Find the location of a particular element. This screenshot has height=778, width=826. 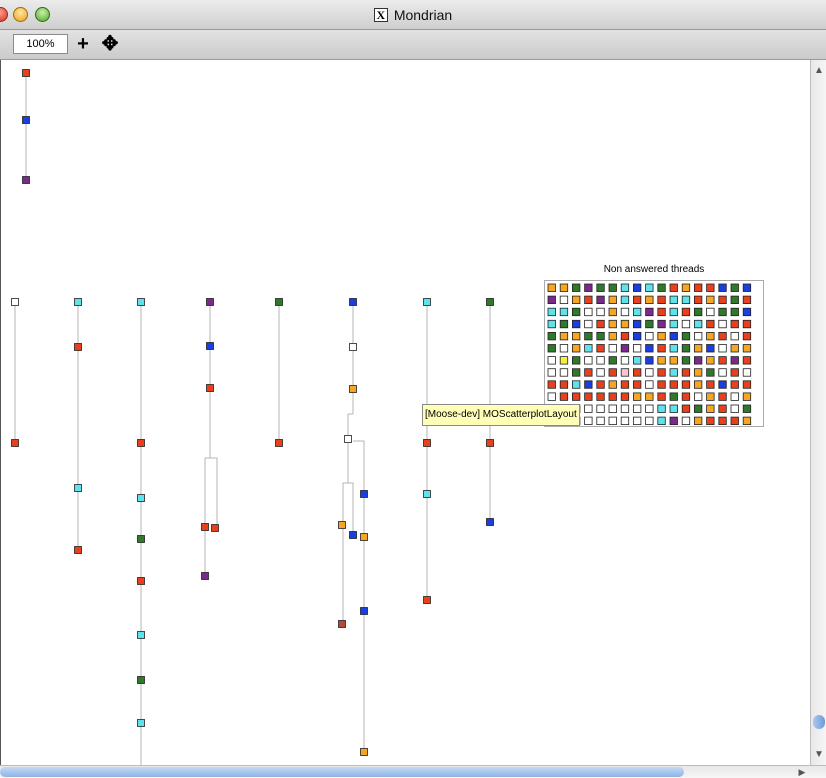

vertical-scrollbar: ▲ ▼ is located at coordinates (818, 412).